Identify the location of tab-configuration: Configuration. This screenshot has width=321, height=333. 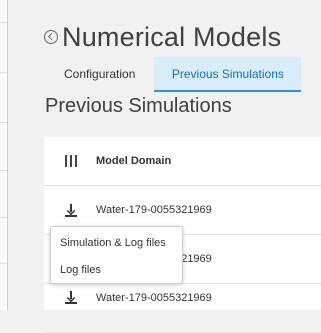
(99, 74).